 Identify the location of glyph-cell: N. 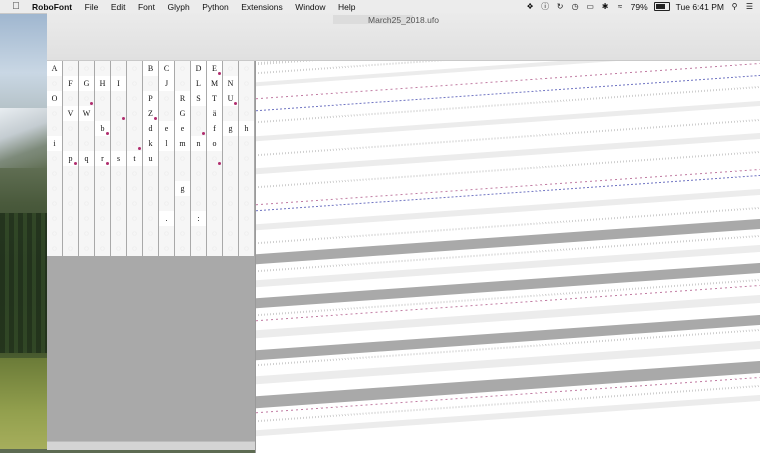
(230, 83).